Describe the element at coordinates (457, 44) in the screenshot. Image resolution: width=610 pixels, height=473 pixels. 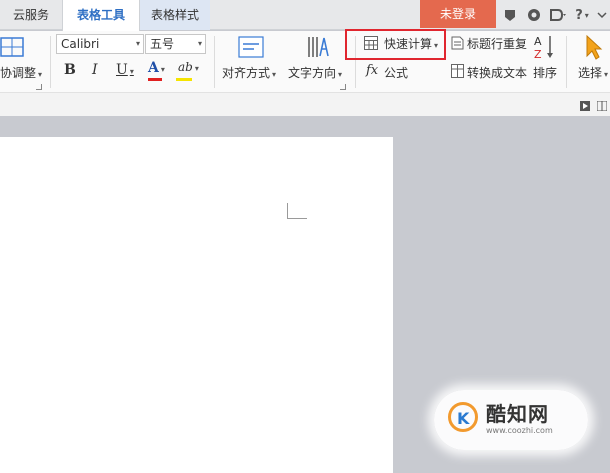
I see `repeat-header-icon` at that location.